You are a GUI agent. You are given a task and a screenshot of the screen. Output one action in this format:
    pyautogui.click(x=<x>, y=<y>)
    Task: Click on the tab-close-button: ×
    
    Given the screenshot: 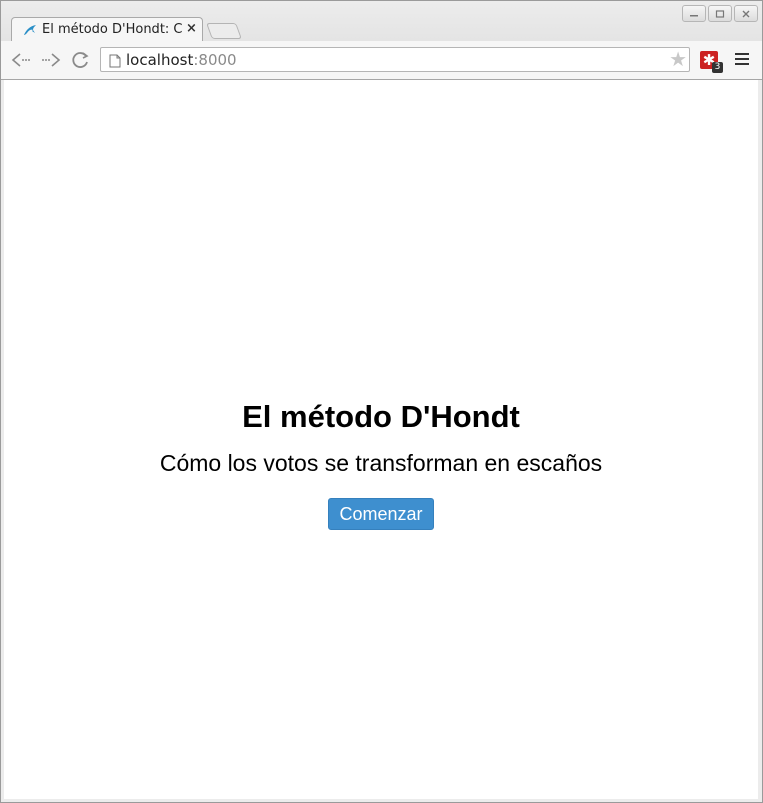 What is the action you would take?
    pyautogui.click(x=191, y=28)
    